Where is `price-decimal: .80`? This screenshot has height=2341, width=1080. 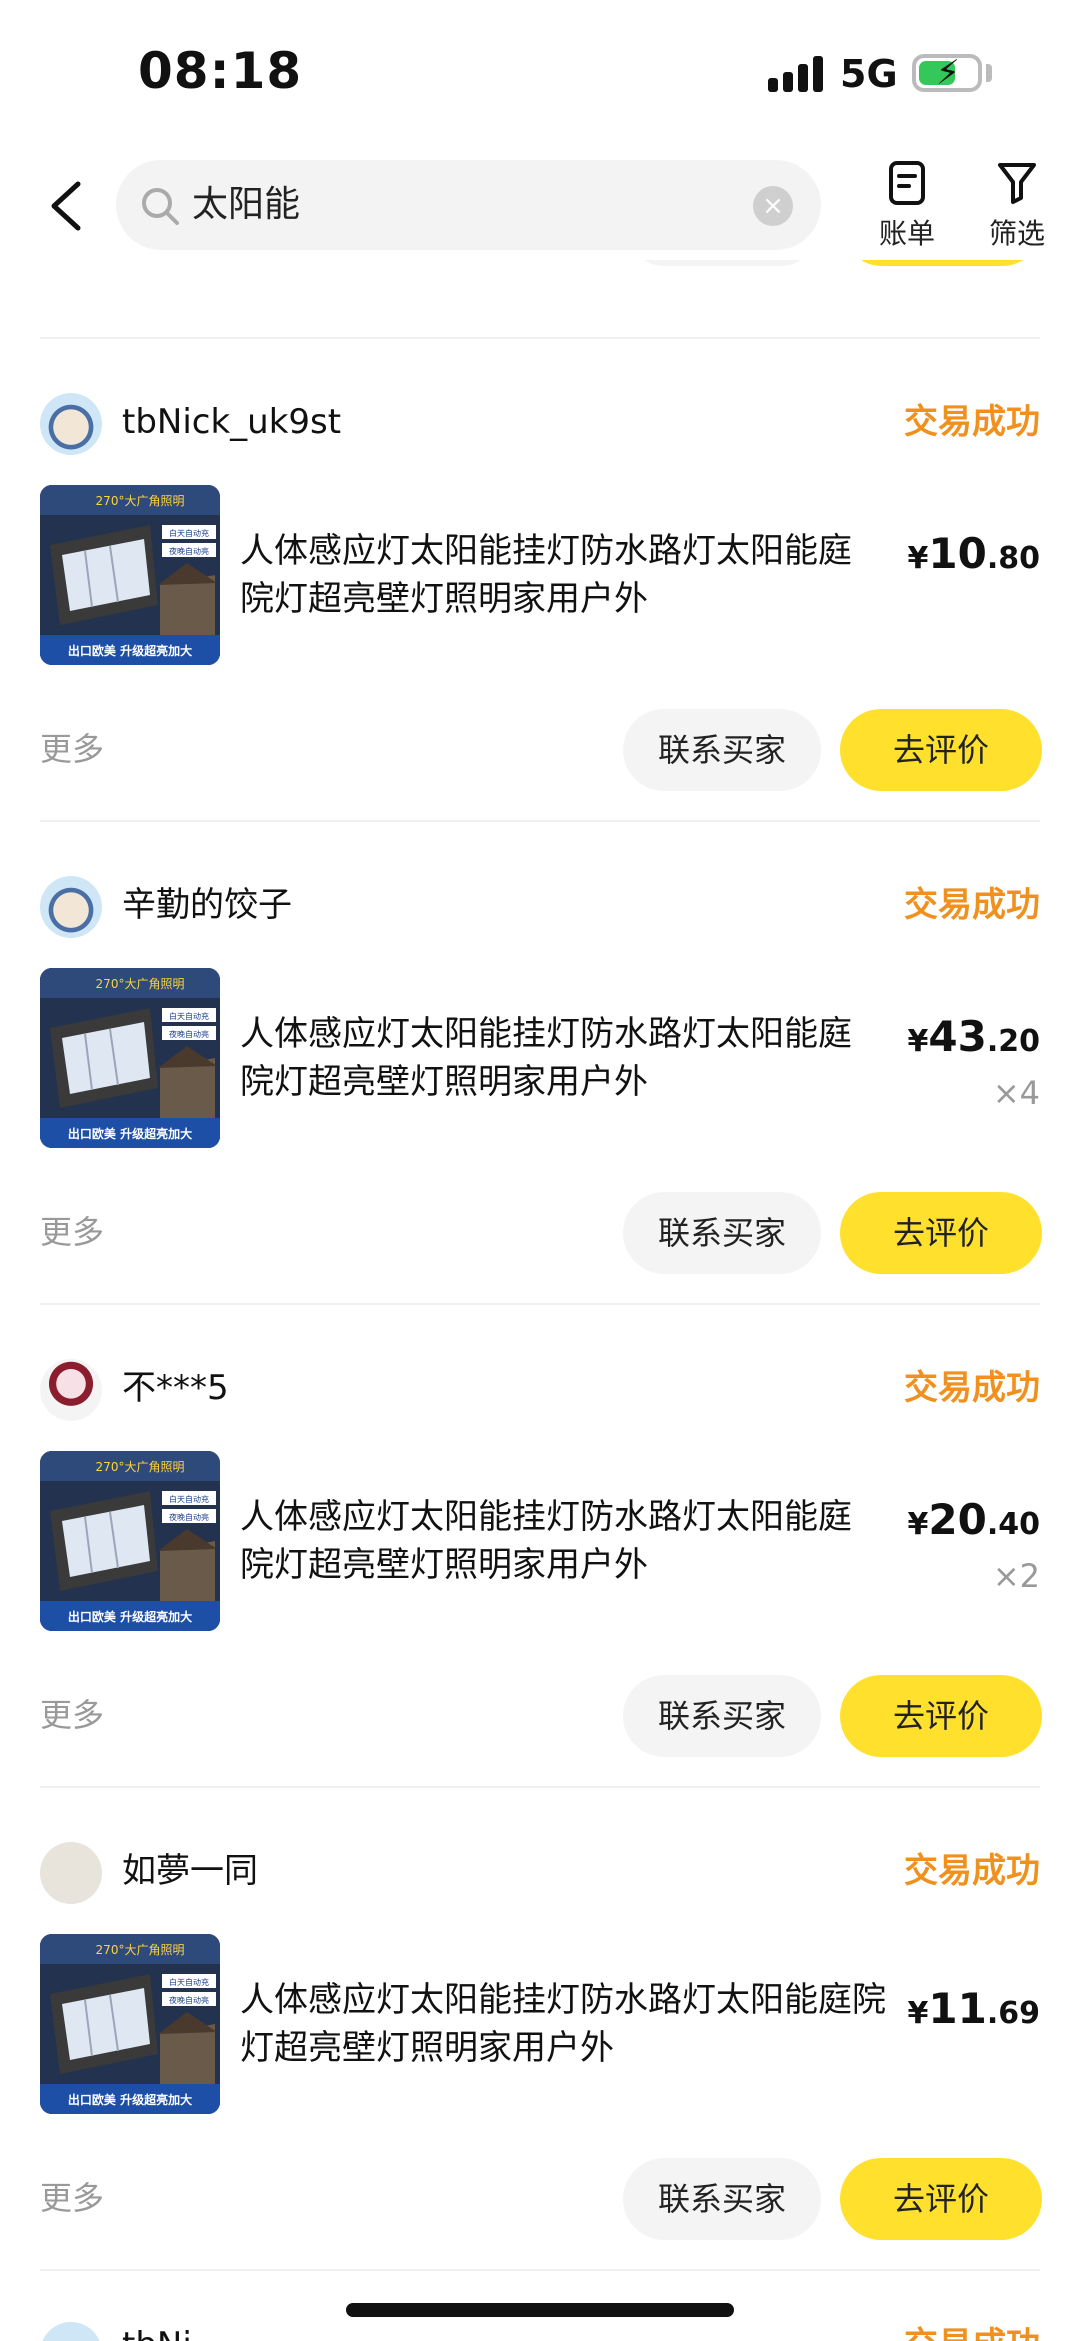 price-decimal: .80 is located at coordinates (1013, 558).